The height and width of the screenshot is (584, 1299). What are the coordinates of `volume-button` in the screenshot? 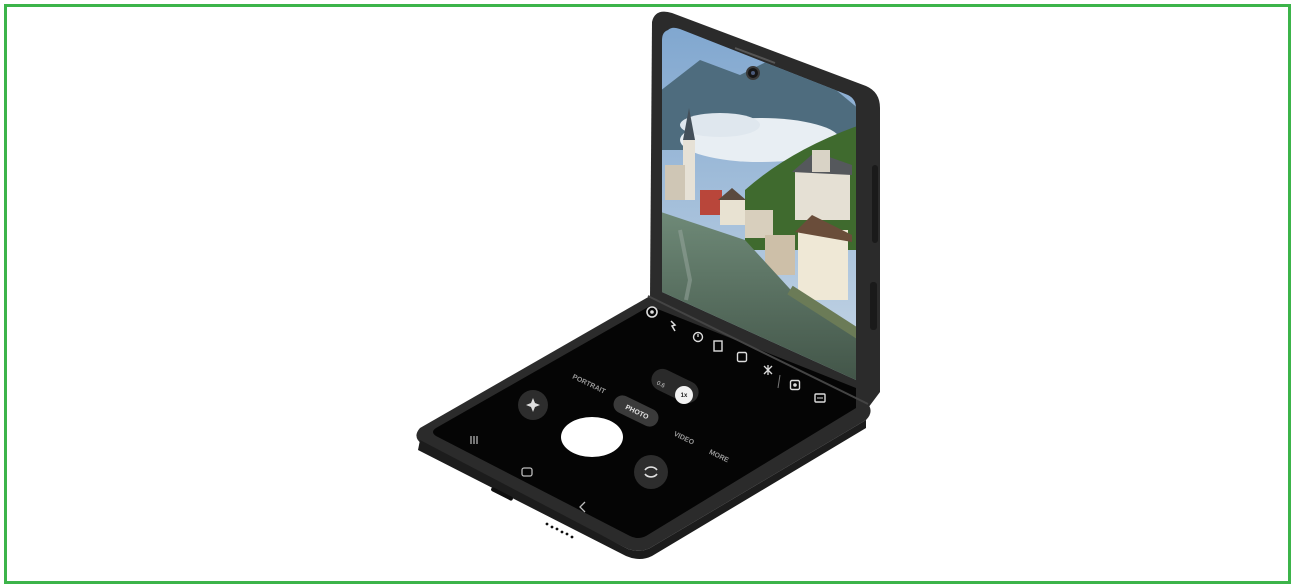 It's located at (875, 204).